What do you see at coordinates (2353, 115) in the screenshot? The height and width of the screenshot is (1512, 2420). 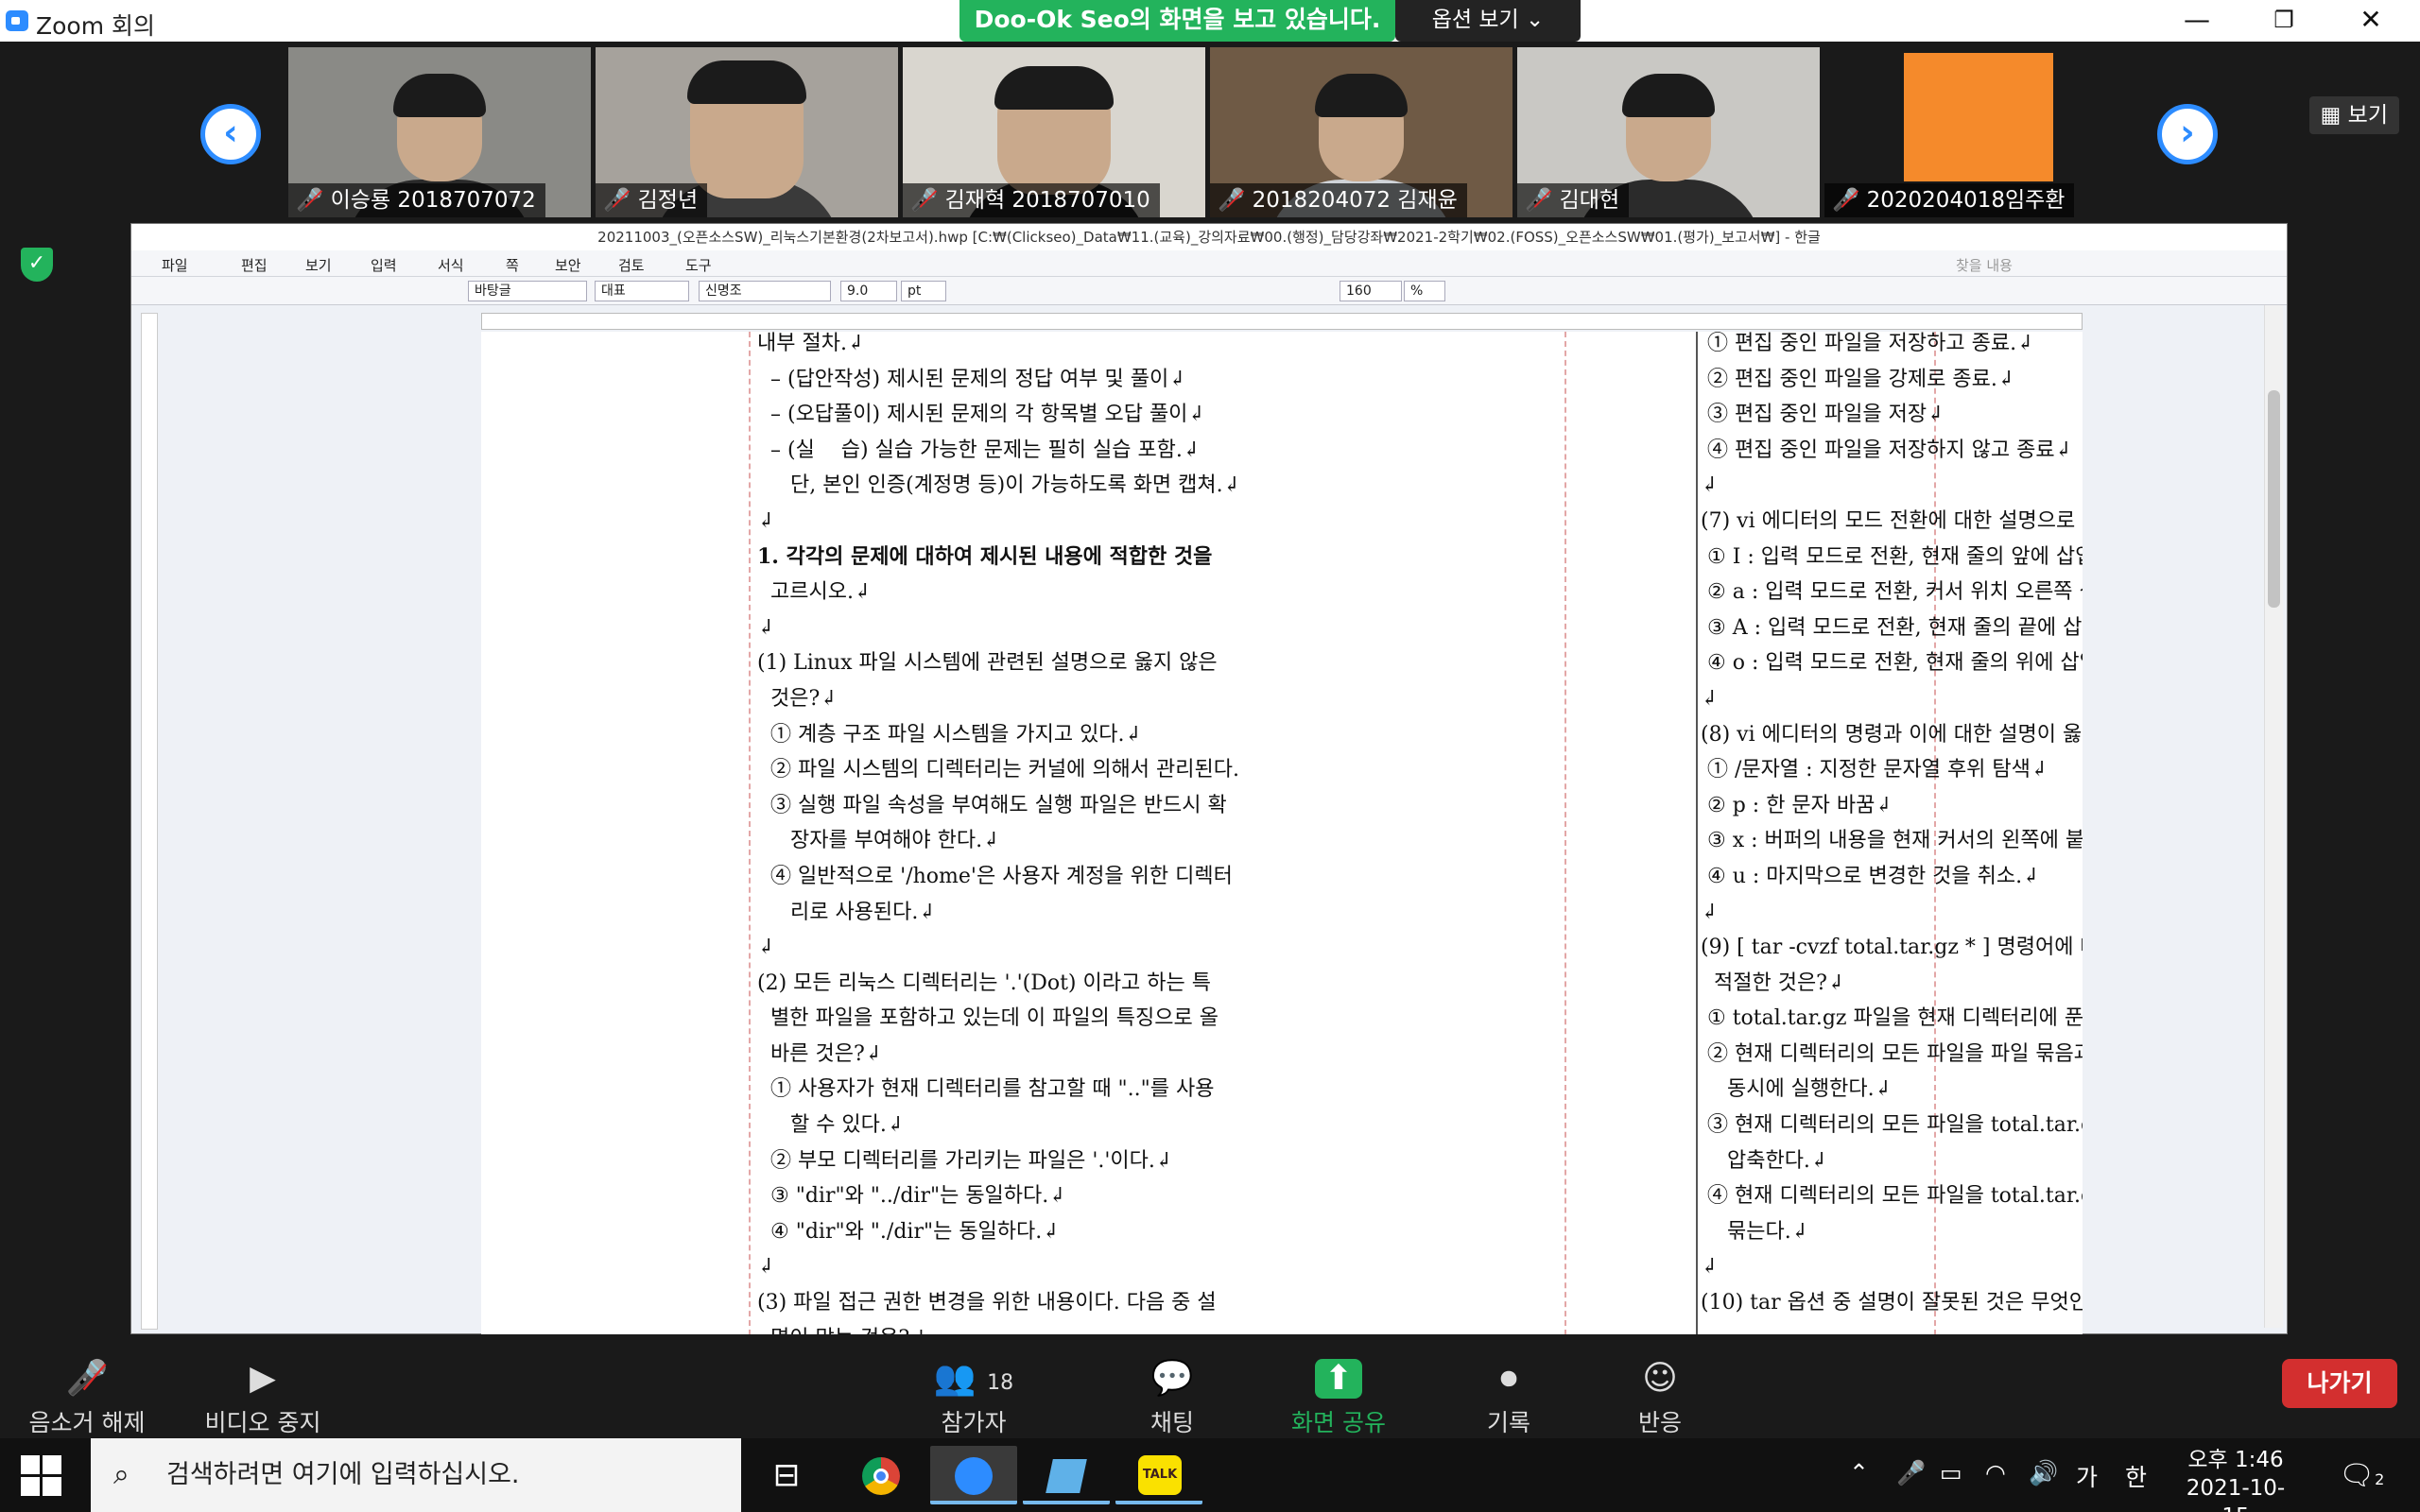 I see `view-button: ▦ 보기` at bounding box center [2353, 115].